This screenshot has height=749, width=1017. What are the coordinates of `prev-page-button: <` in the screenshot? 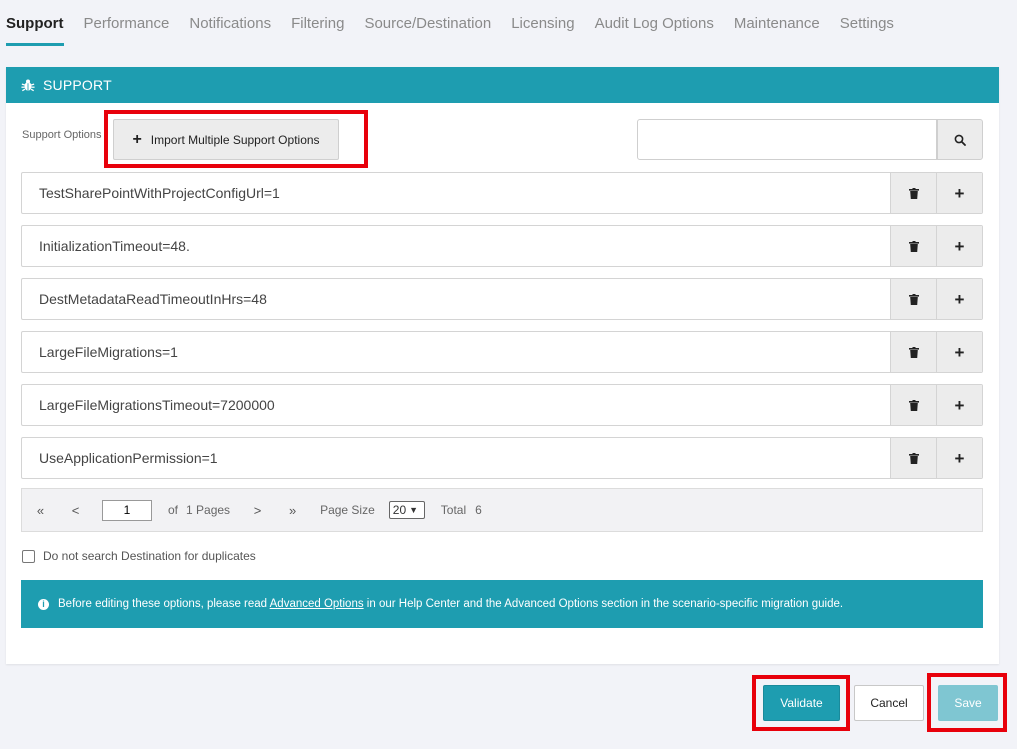 It's located at (75, 510).